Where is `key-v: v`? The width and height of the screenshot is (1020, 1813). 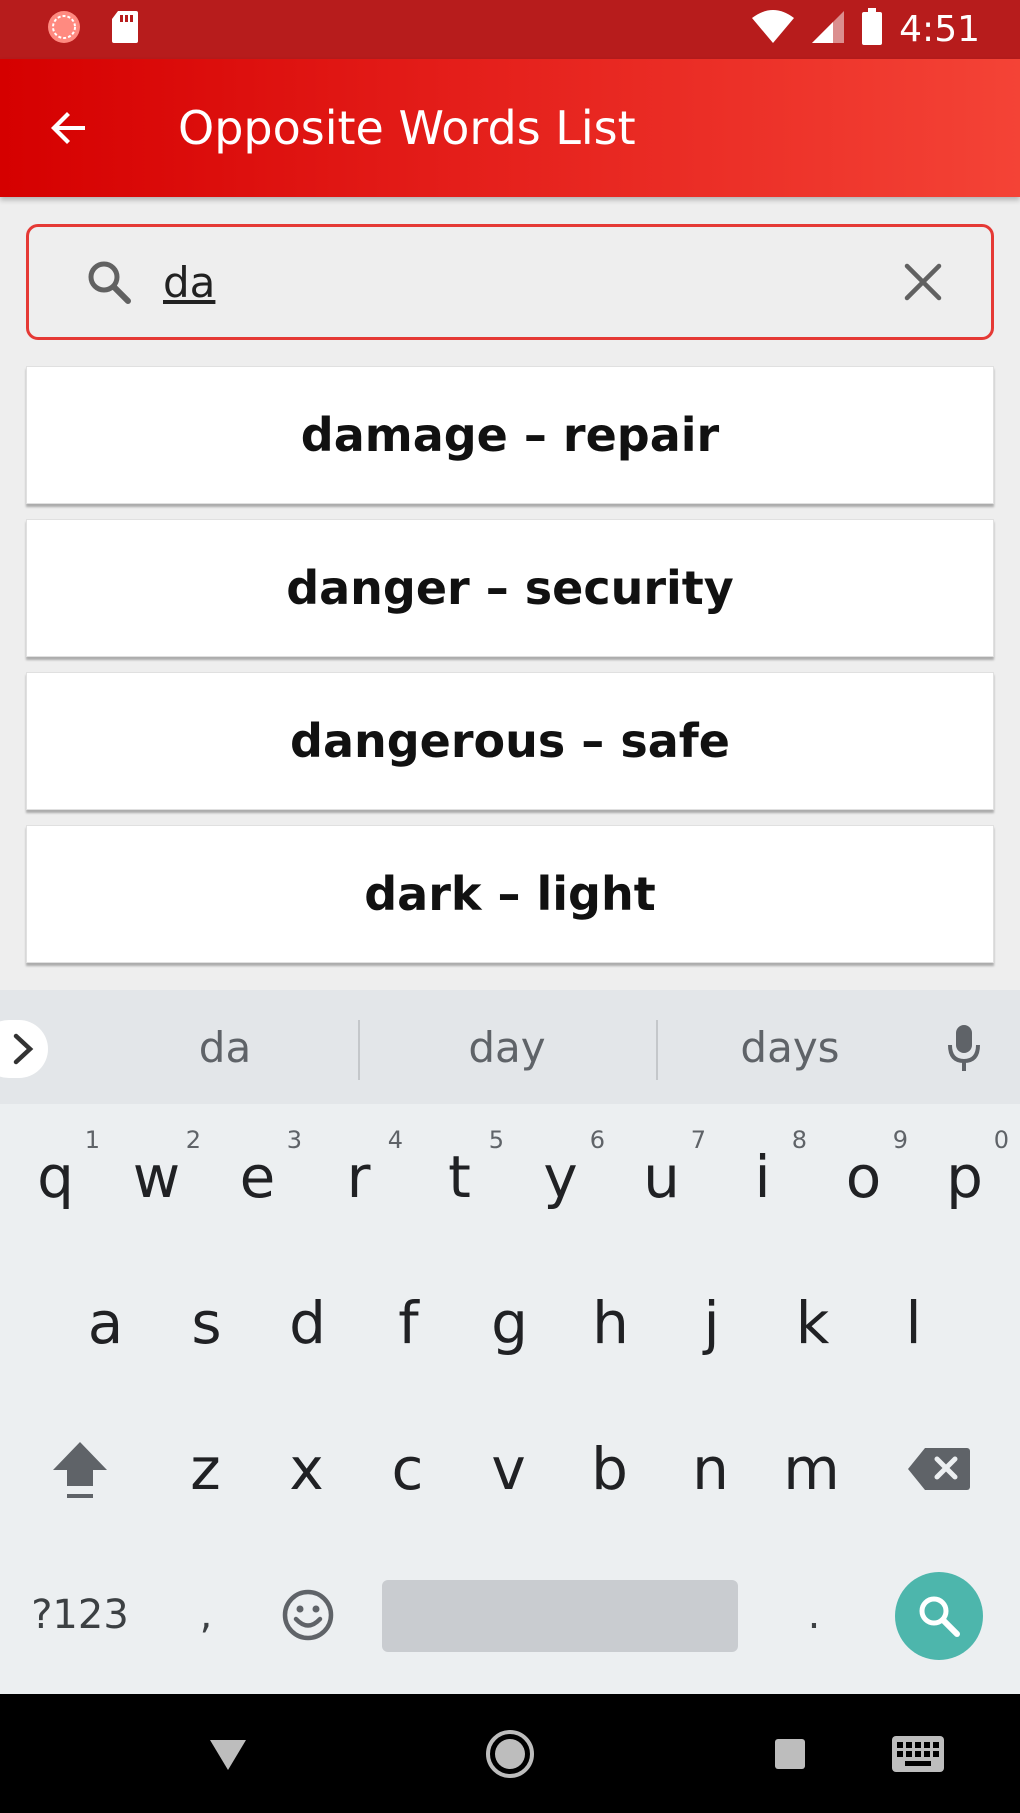 key-v: v is located at coordinates (508, 1469).